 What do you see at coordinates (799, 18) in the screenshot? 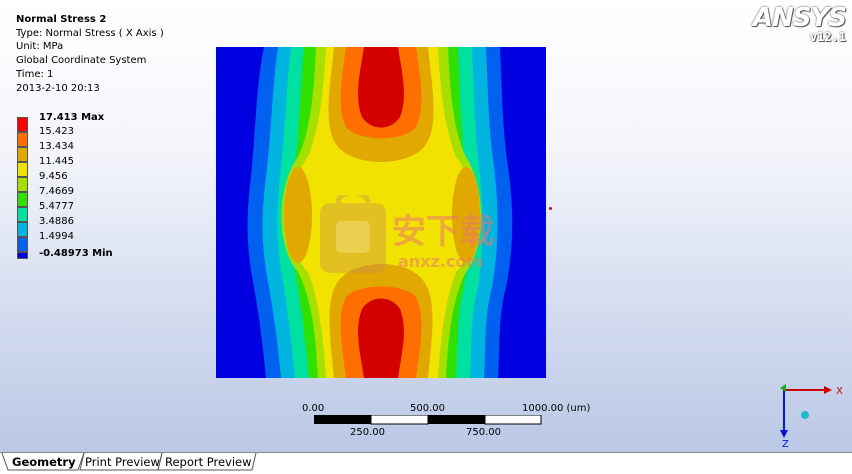
I see `logo-brand: ANSYS` at bounding box center [799, 18].